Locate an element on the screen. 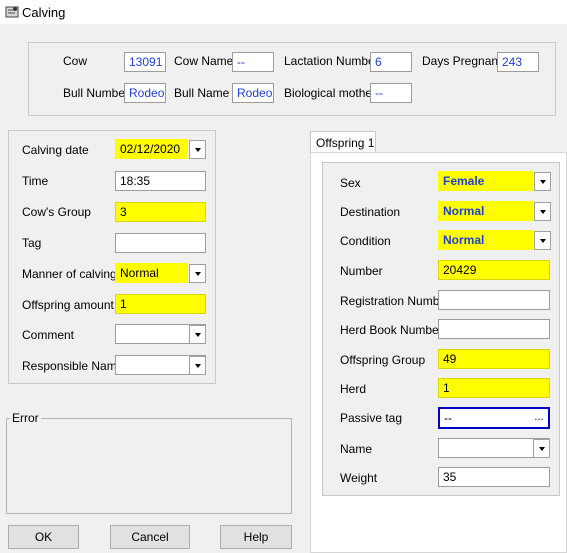 Image resolution: width=567 pixels, height=553 pixels. cow-name-label: Cow Name is located at coordinates (204, 61).